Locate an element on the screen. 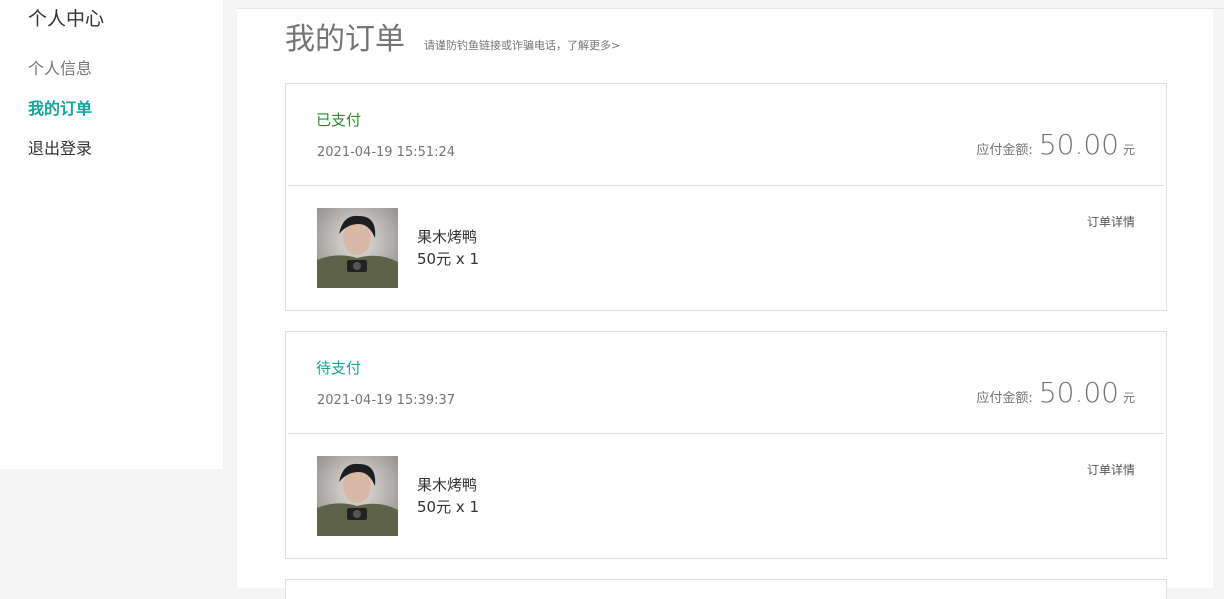  anti-fraud-notice-link: 请谨防钓鱼链接或诈骗电话，了解更多> is located at coordinates (522, 46).